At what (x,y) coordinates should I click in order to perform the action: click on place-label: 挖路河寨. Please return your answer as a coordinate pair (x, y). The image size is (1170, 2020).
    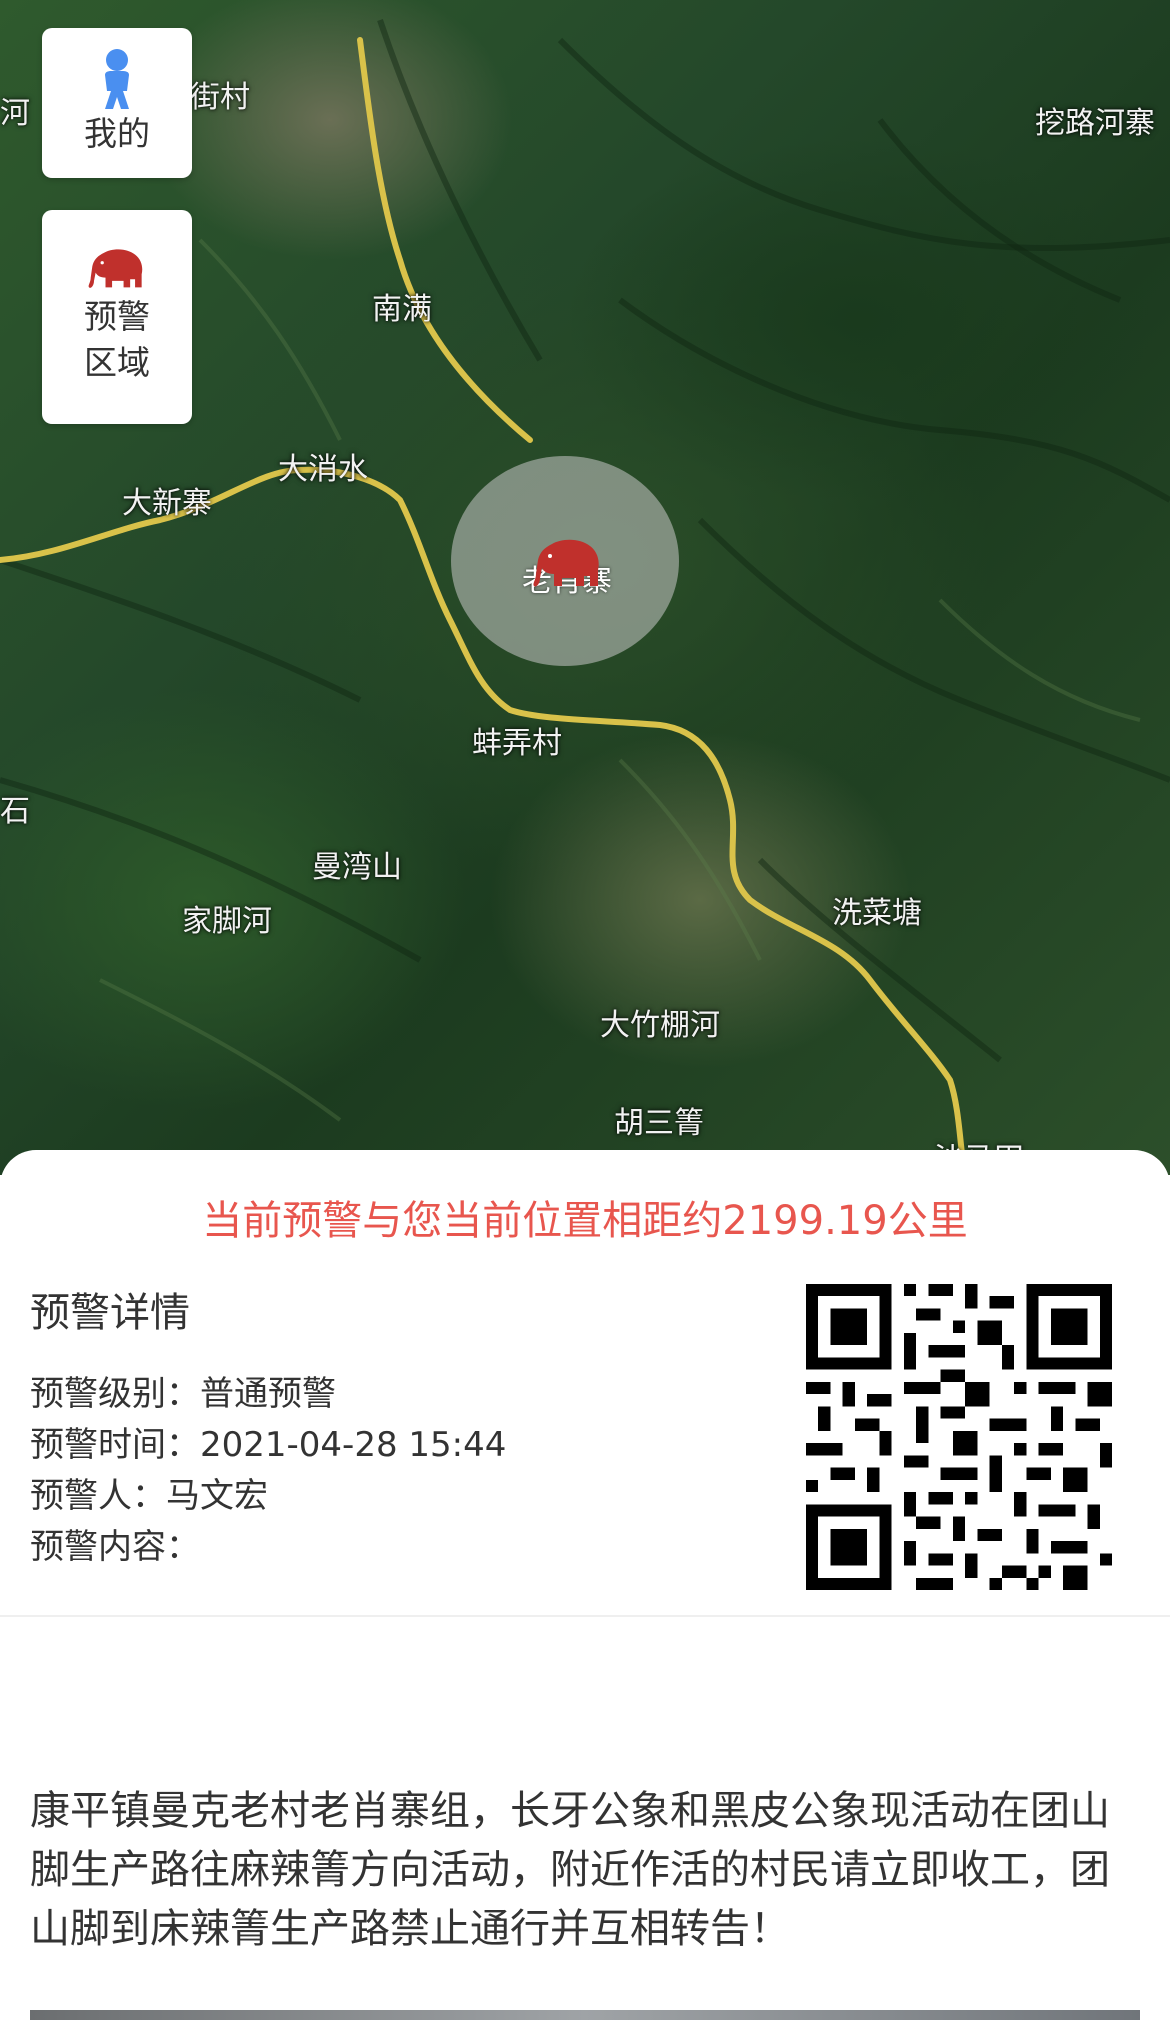
    Looking at the image, I should click on (1095, 123).